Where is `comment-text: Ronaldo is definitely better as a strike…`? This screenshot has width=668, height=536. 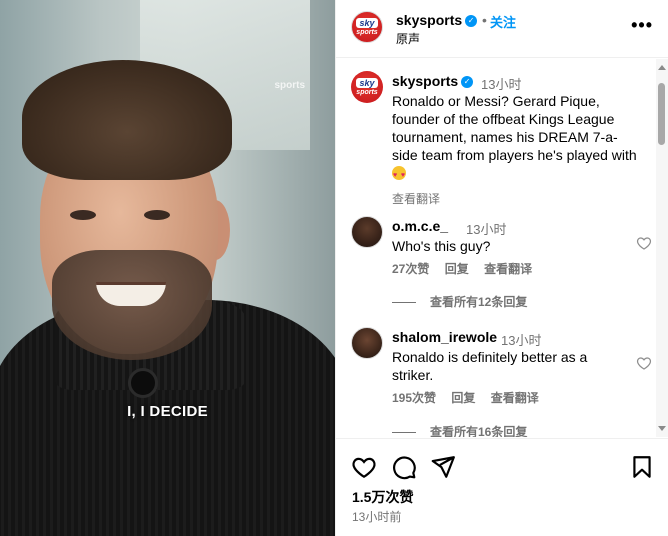
comment-text: Ronaldo is definitely better as a strike… is located at coordinates (490, 366).